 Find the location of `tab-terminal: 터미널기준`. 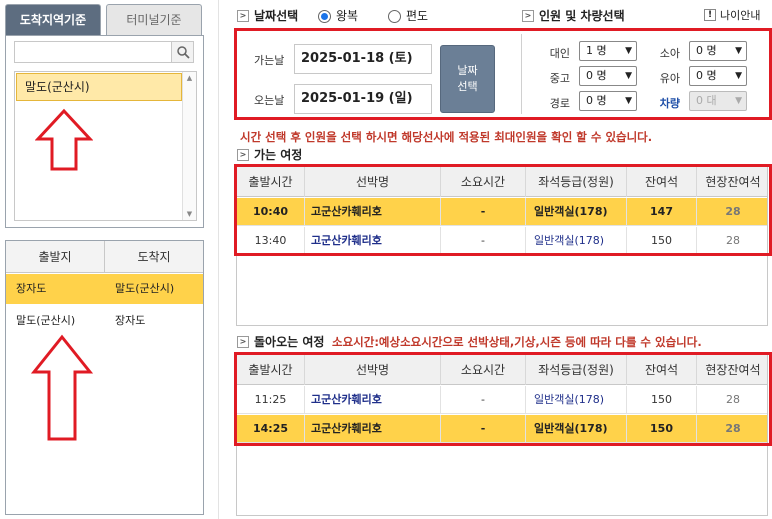

tab-terminal: 터미널기준 is located at coordinates (154, 20).